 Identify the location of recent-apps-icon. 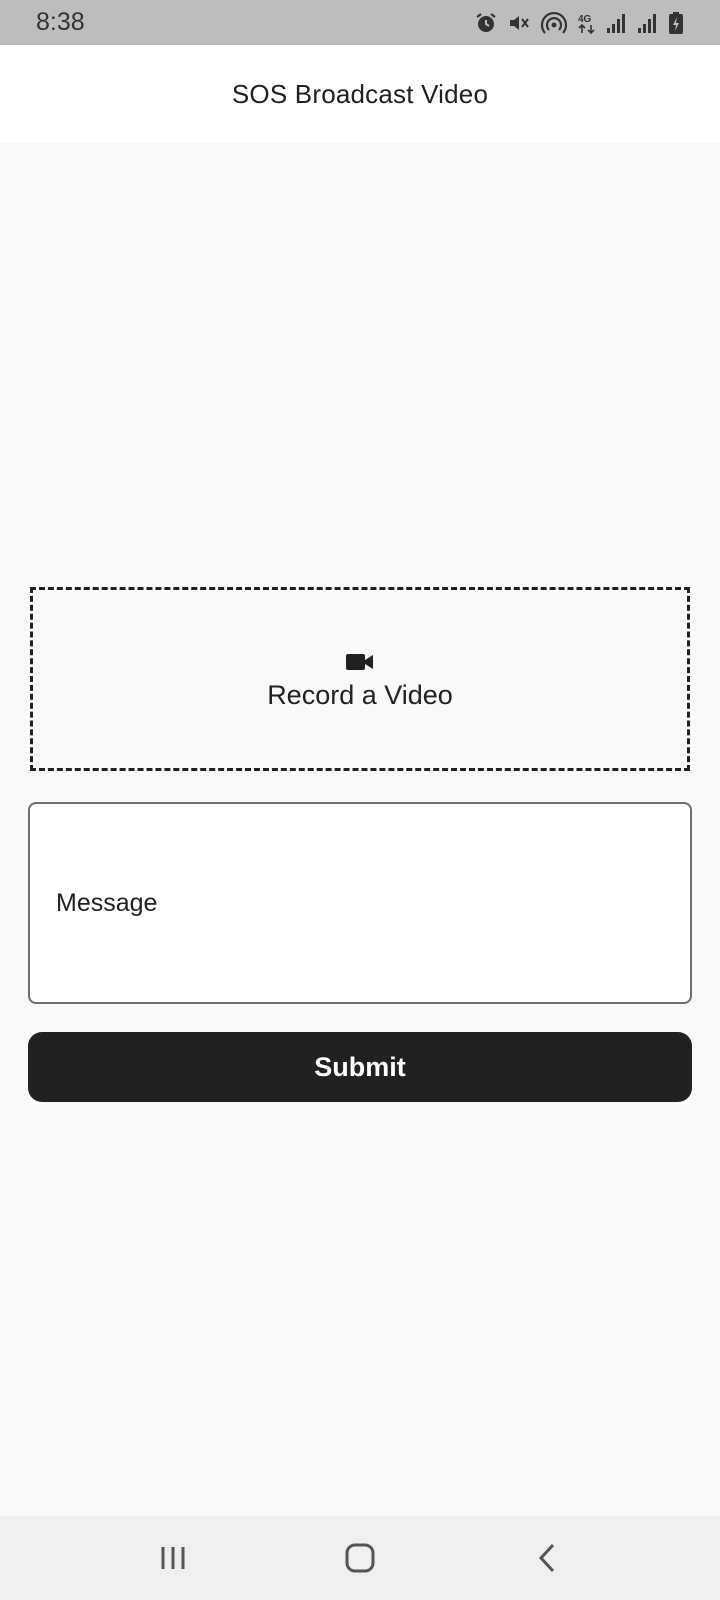
(173, 1558).